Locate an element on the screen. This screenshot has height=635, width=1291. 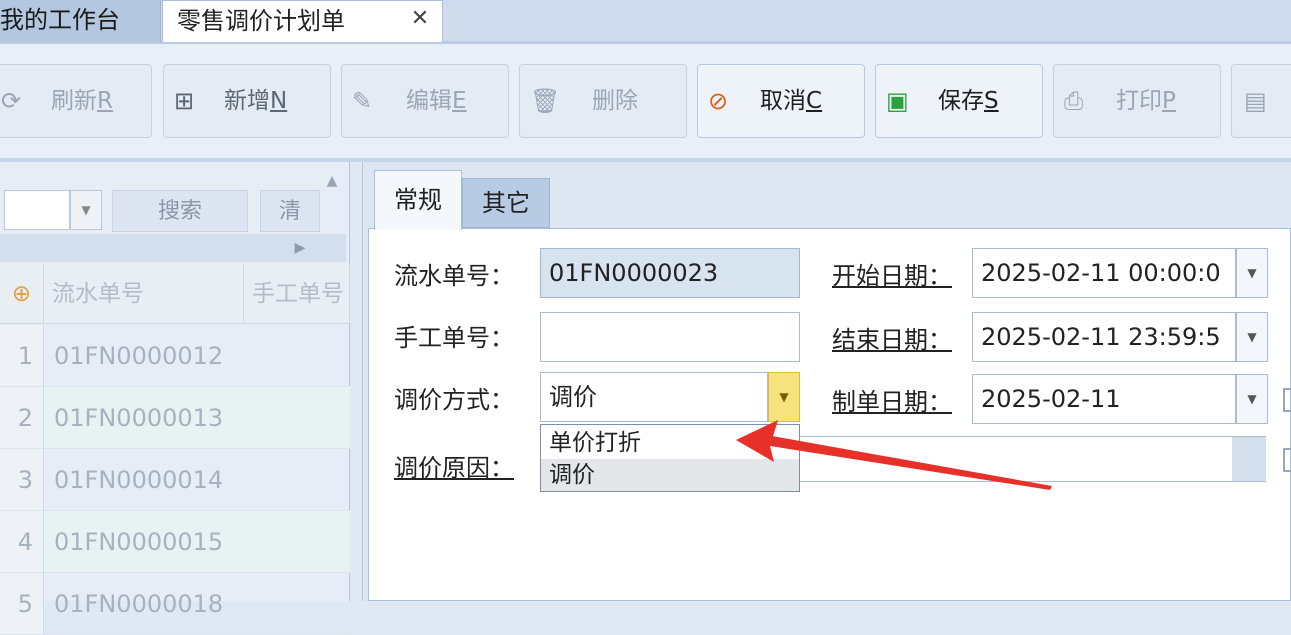
delete-button: 🗑 删除 is located at coordinates (603, 101).